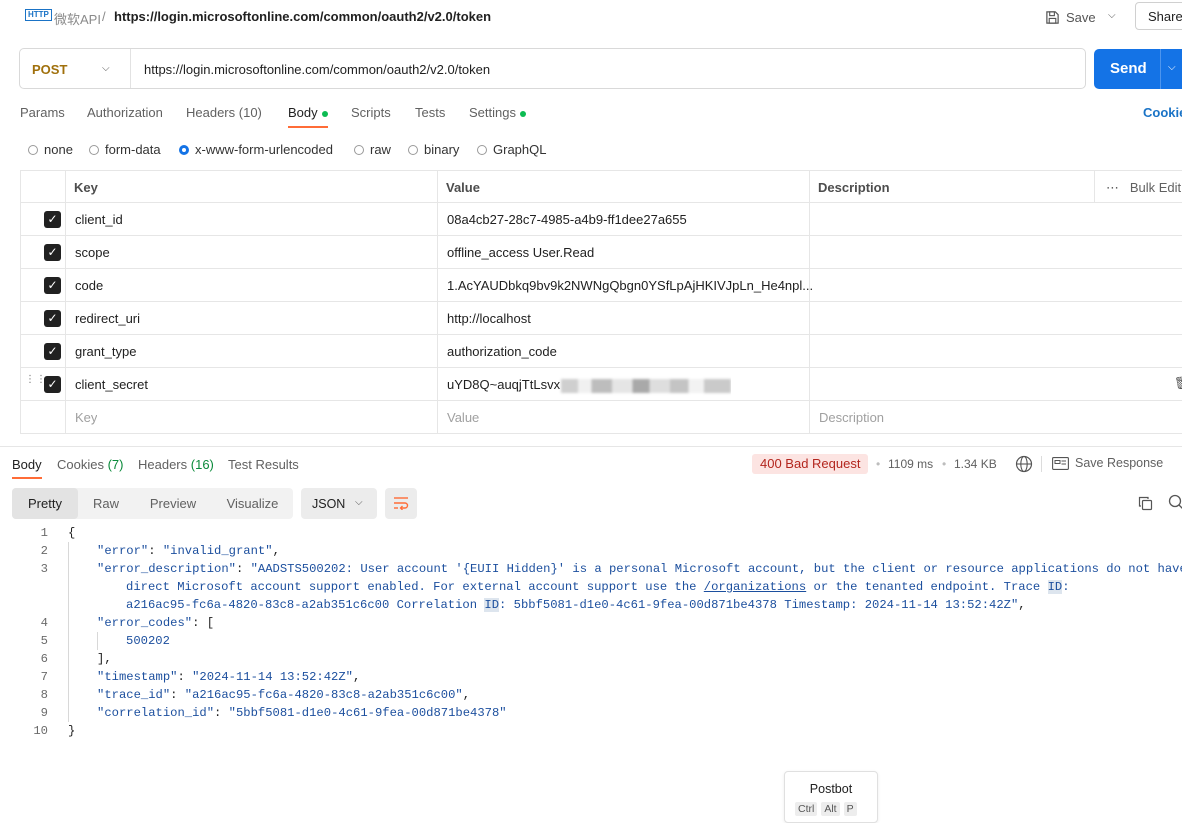 This screenshot has height=823, width=1182. Describe the element at coordinates (1112, 187) in the screenshot. I see `more-icon: ⋯` at that location.